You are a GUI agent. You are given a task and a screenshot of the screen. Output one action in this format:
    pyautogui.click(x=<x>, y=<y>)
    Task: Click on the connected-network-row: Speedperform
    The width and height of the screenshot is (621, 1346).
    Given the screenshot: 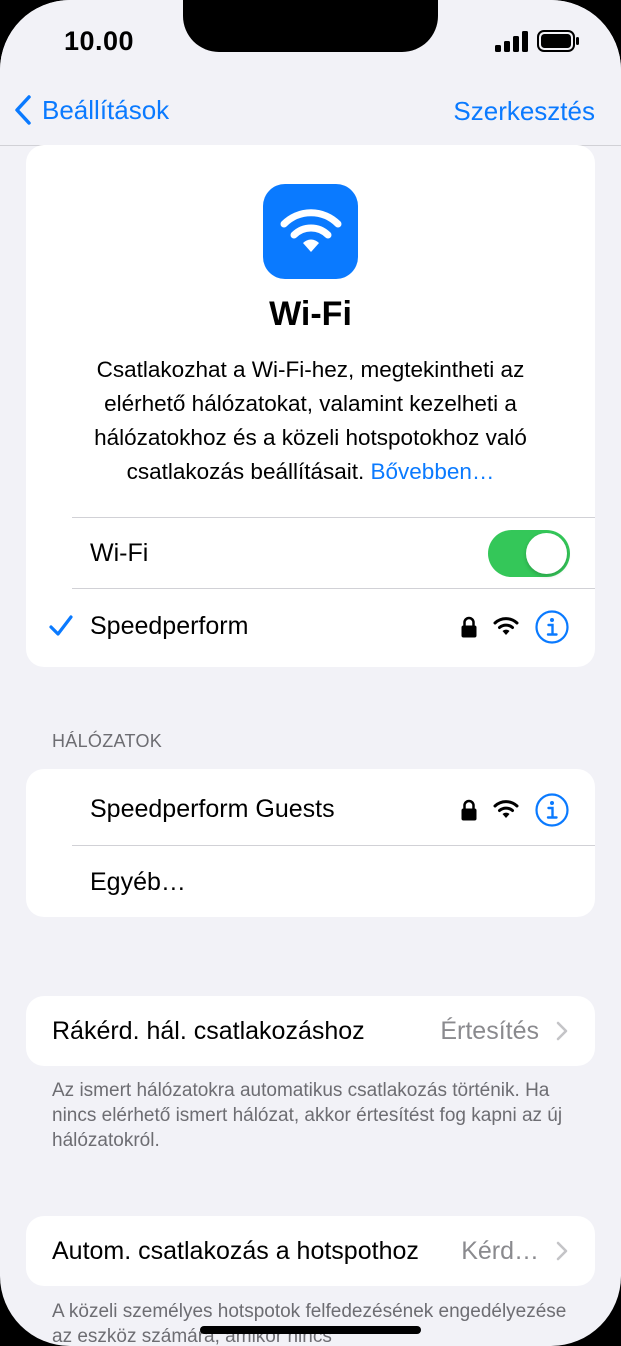 What is the action you would take?
    pyautogui.click(x=310, y=626)
    